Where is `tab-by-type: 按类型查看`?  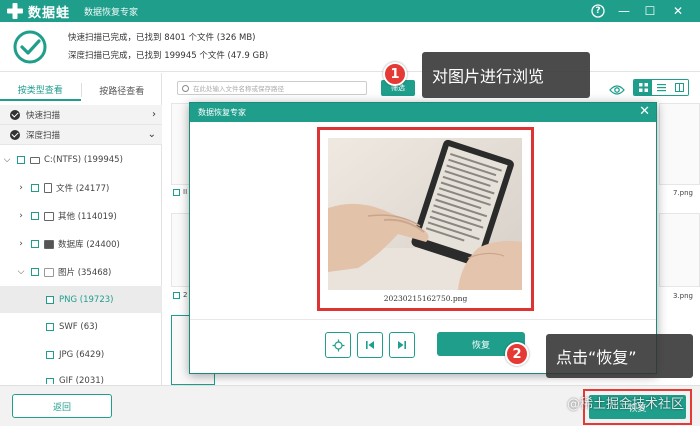
tab-by-type: 按类型查看 is located at coordinates (40, 90).